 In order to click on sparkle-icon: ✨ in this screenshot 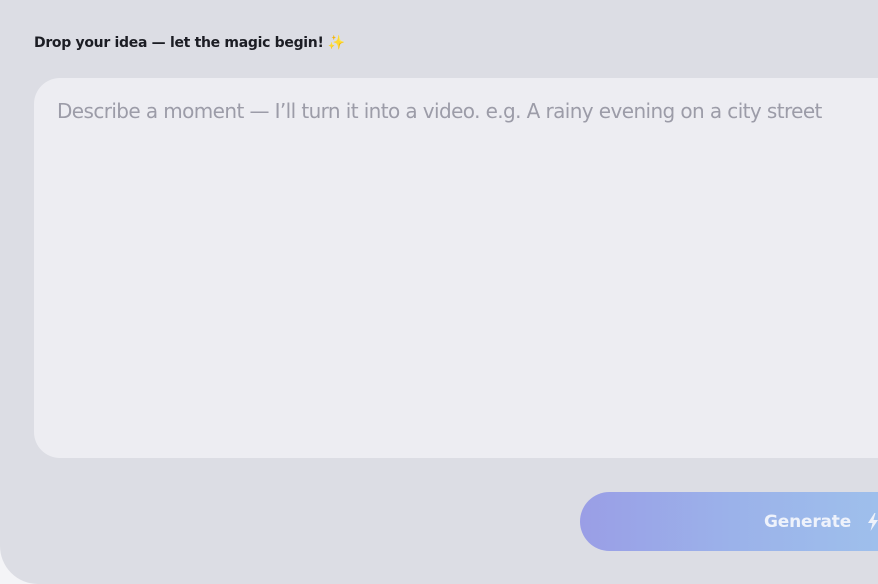, I will do `click(336, 43)`.